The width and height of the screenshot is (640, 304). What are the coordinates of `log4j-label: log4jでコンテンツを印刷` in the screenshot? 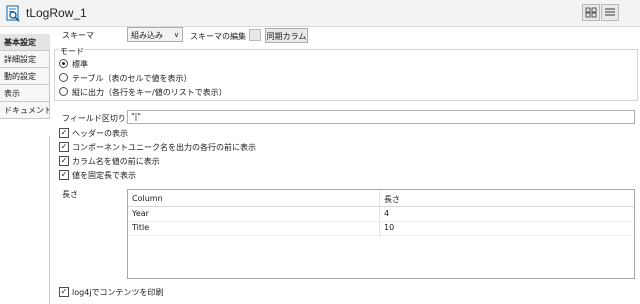 It's located at (118, 292).